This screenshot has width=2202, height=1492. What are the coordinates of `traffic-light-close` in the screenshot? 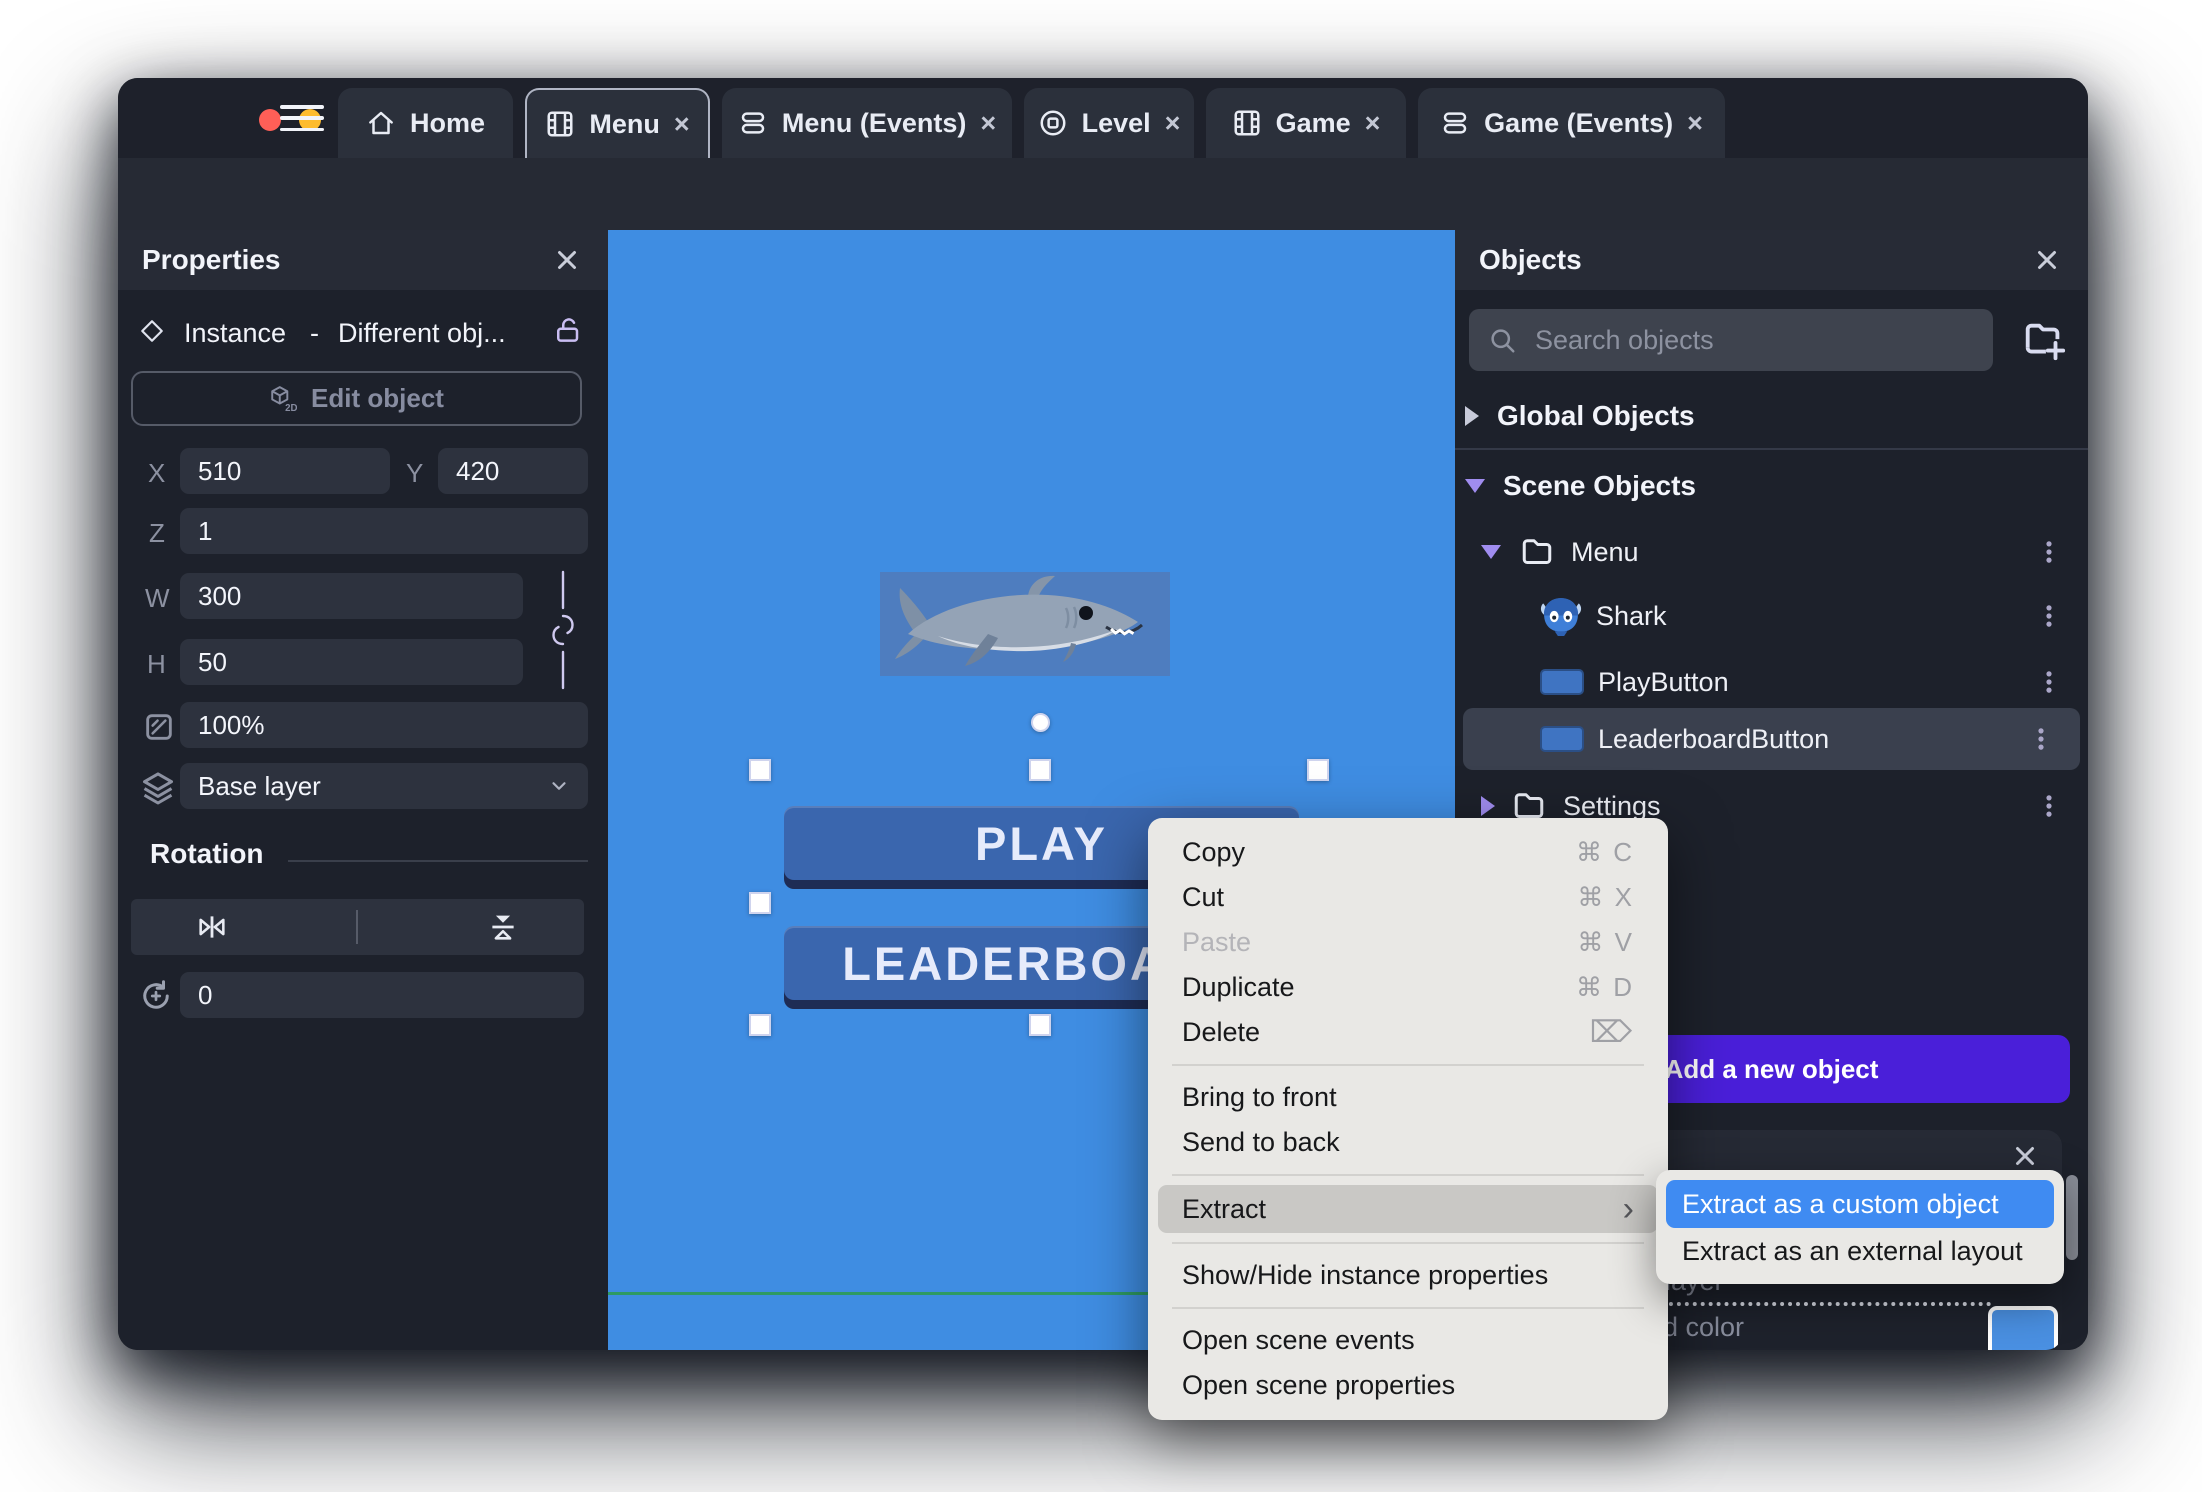 It's located at (270, 120).